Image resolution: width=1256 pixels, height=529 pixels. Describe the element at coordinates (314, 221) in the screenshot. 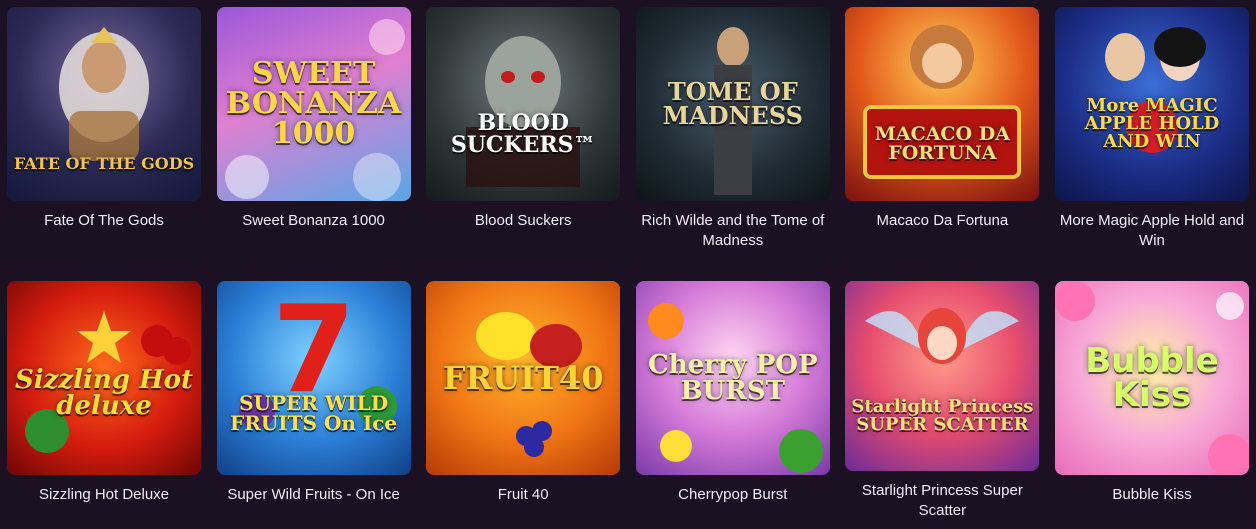

I see `game-title: Sweet Bonanza 1000` at that location.